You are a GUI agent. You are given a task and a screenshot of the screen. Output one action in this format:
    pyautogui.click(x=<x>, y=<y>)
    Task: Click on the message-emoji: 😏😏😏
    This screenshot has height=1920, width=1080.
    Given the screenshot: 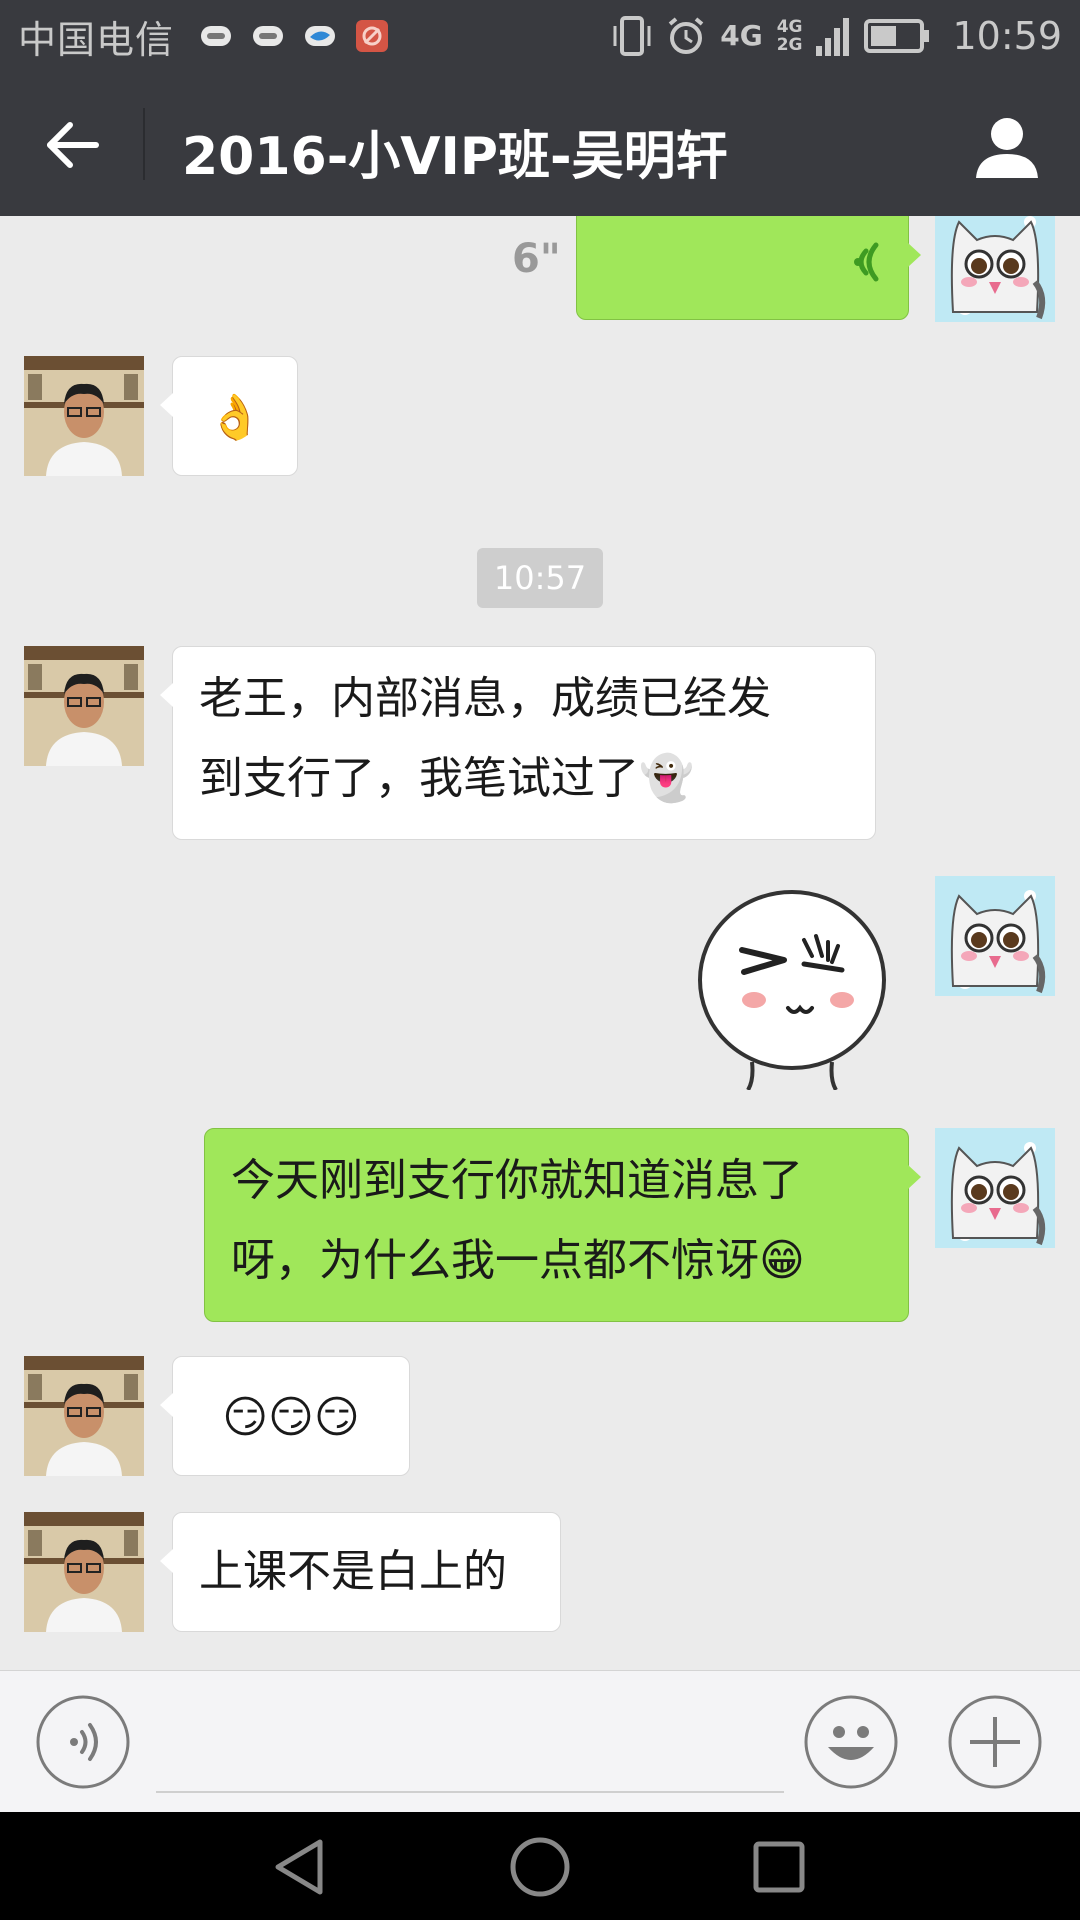 What is the action you would take?
    pyautogui.click(x=291, y=1417)
    